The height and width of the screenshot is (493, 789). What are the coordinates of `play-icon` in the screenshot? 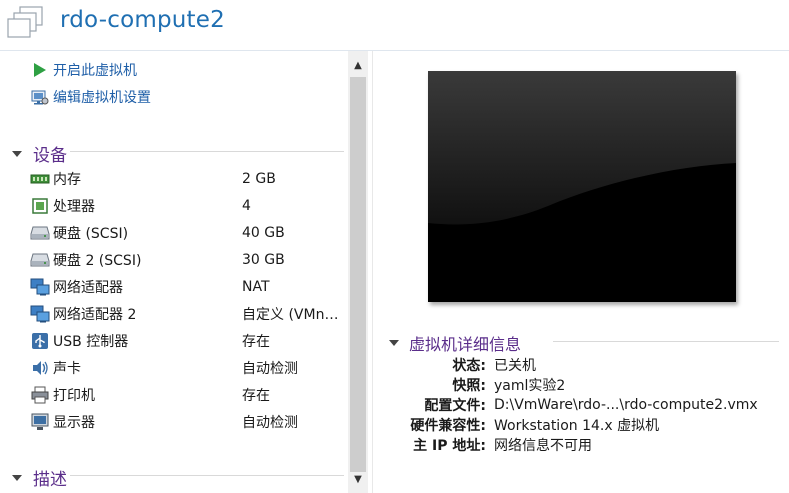 It's located at (40, 70).